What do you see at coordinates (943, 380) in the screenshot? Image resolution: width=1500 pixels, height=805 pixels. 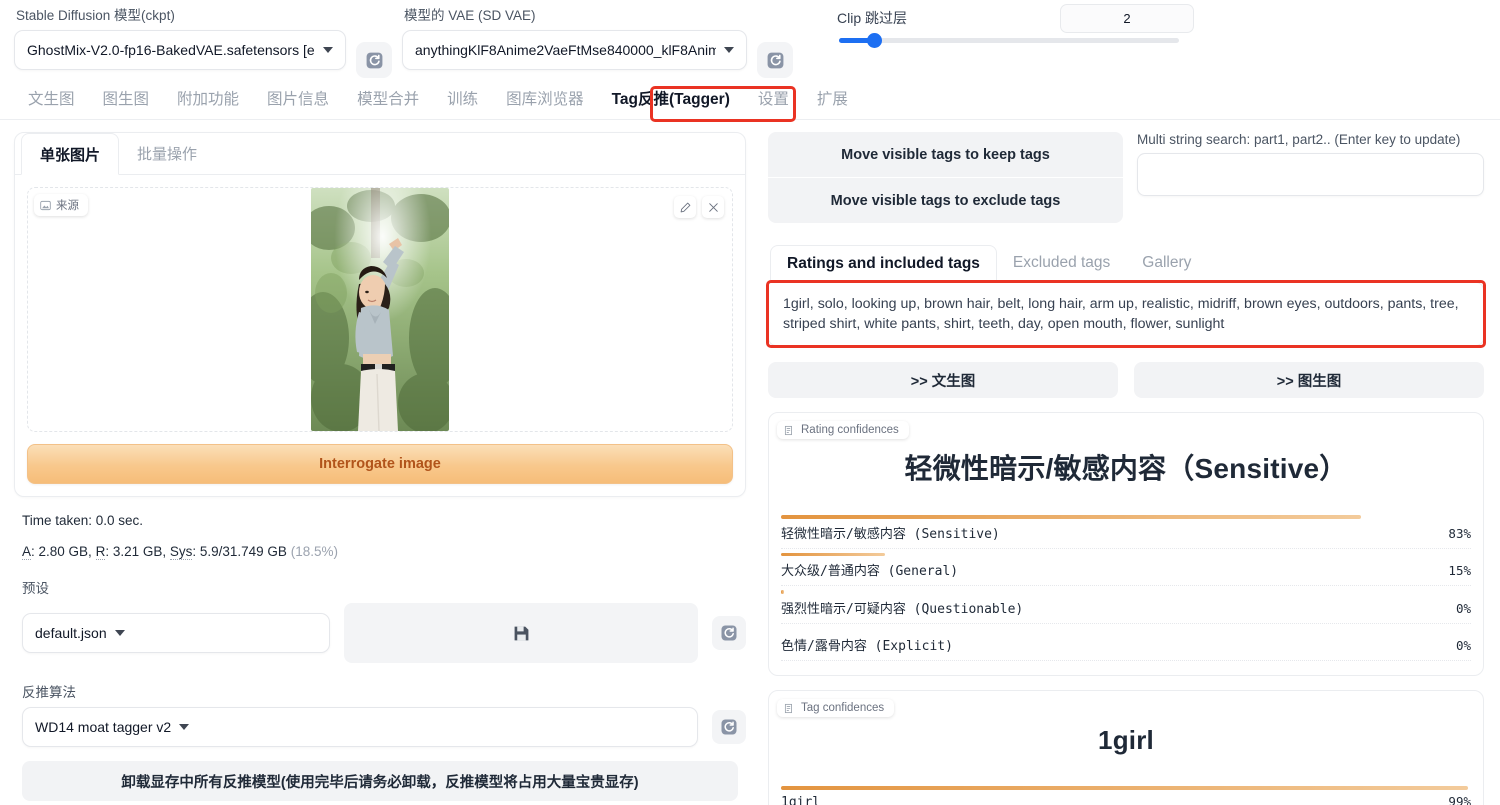 I see `send-to-txt2img-button: >> 文生图` at bounding box center [943, 380].